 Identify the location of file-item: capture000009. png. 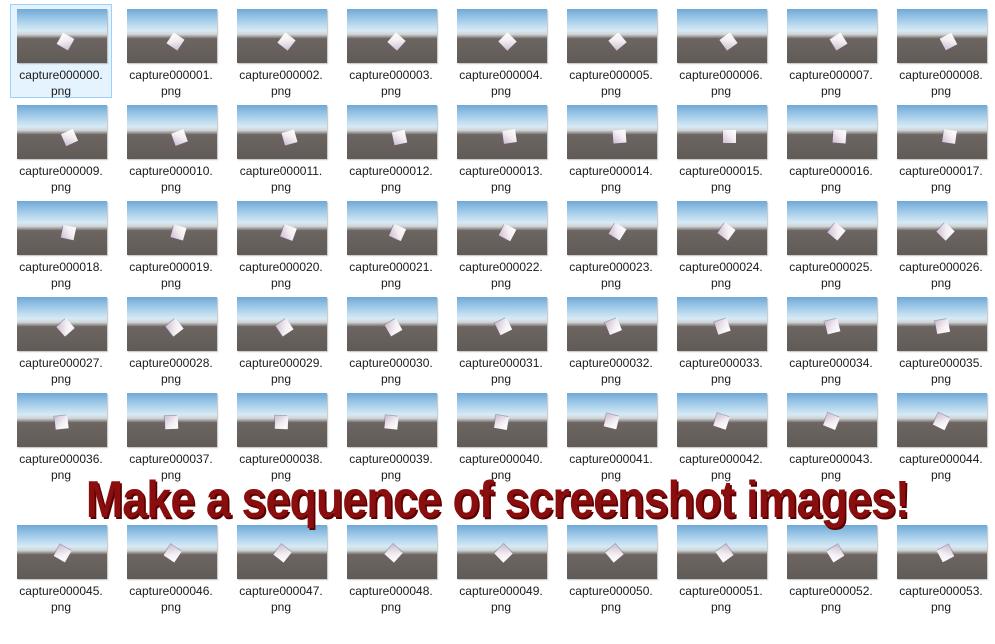
(61, 147).